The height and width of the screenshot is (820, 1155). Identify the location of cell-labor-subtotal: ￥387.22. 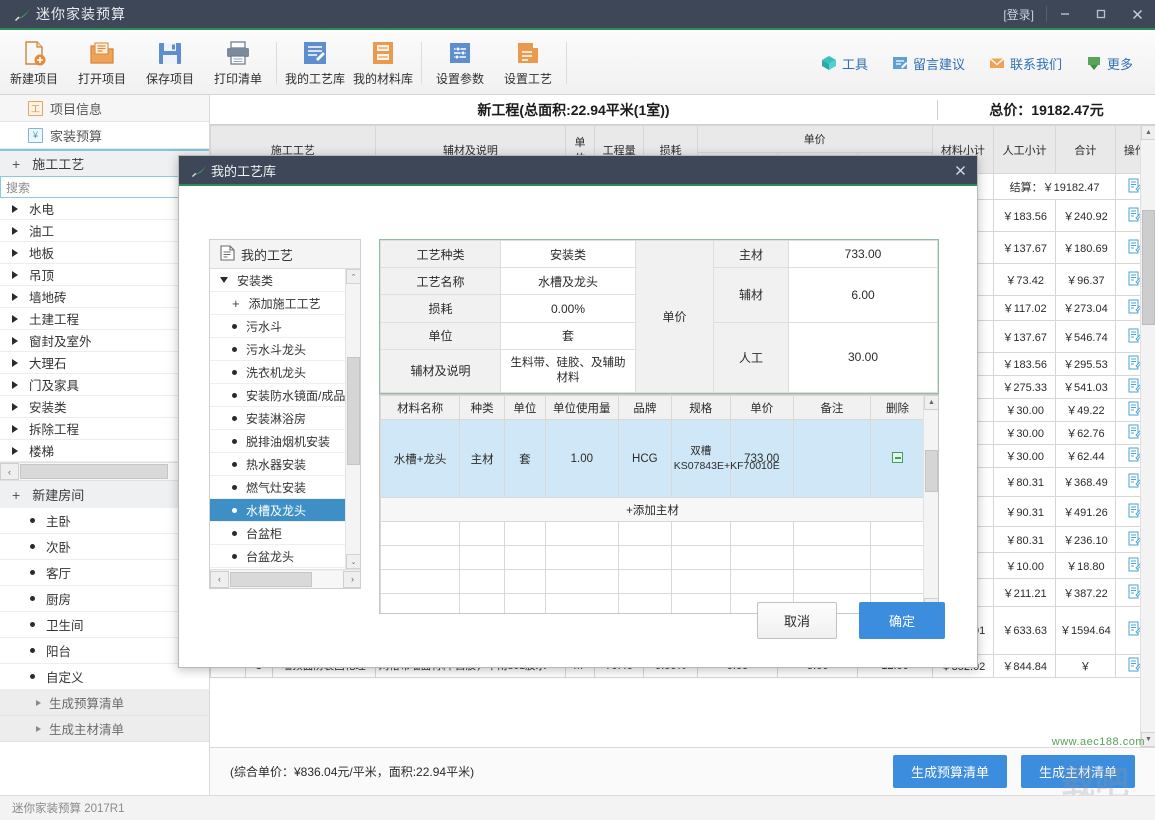
(1085, 592).